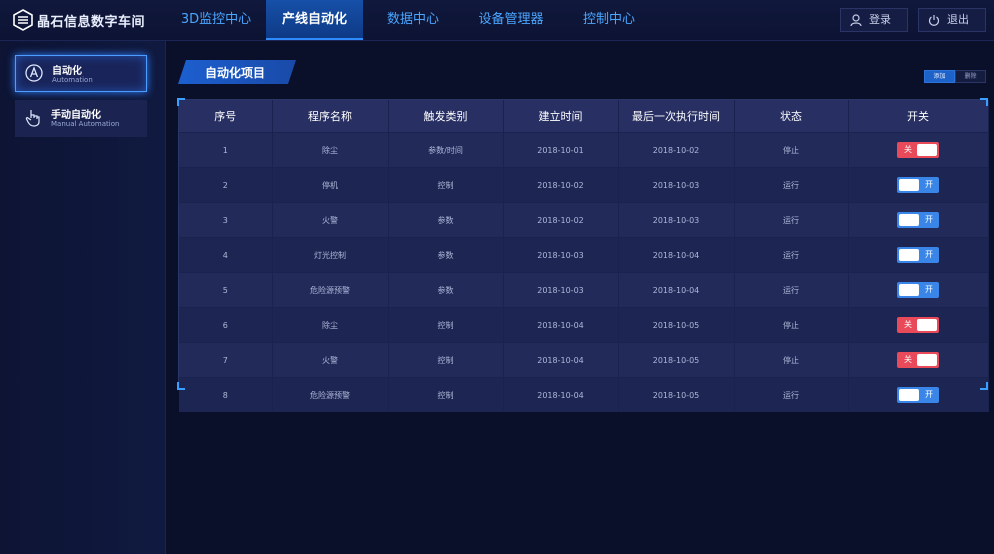 The image size is (994, 554). What do you see at coordinates (216, 20) in the screenshot?
I see `tab-3d-monitor: 3D监控中心` at bounding box center [216, 20].